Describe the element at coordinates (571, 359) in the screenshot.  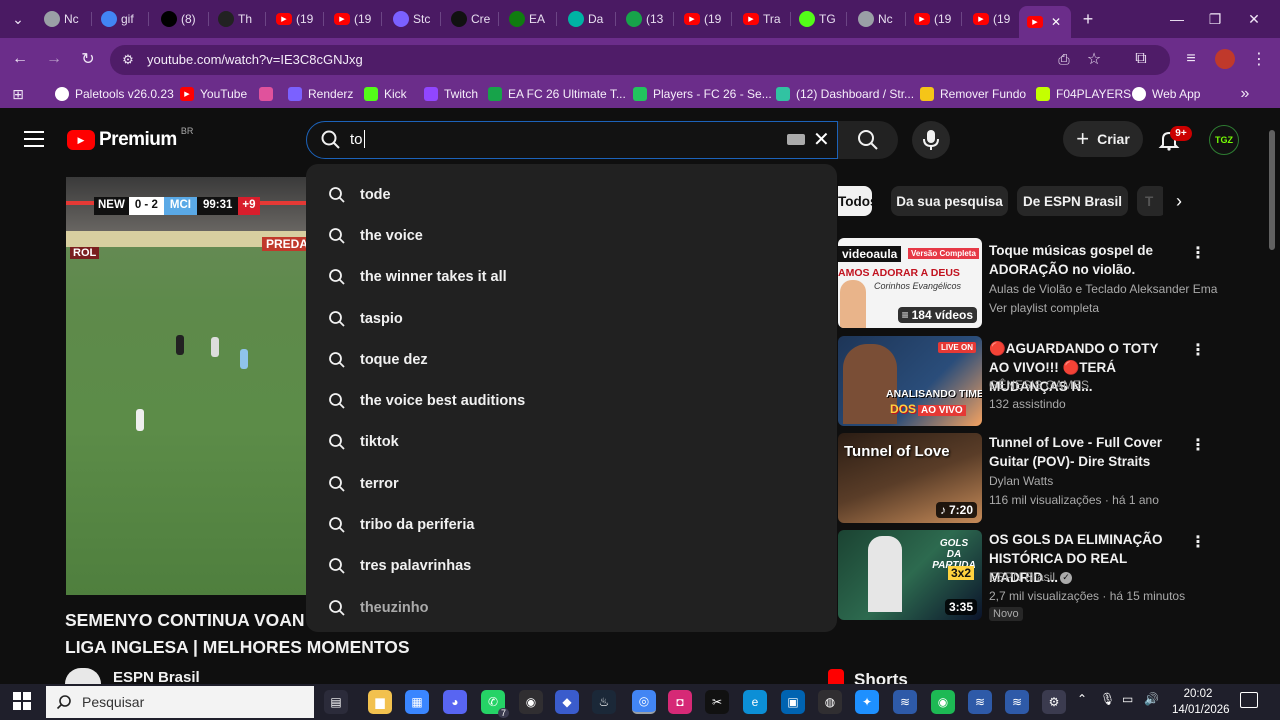
I see `search-suggestion: toque dez` at that location.